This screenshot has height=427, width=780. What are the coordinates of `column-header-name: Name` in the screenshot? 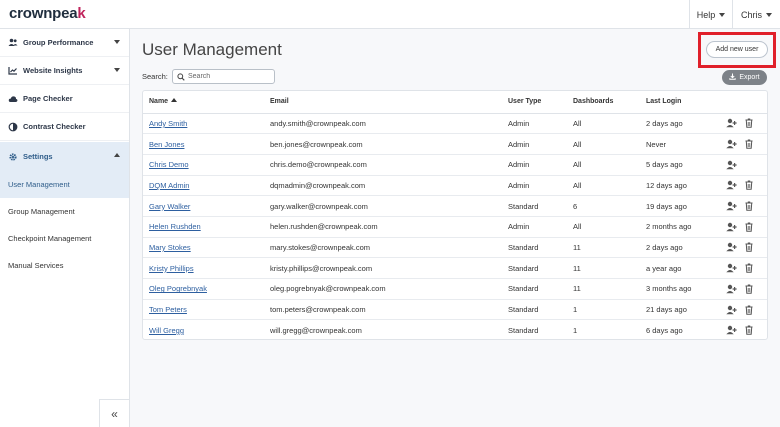 It's located at (206, 102).